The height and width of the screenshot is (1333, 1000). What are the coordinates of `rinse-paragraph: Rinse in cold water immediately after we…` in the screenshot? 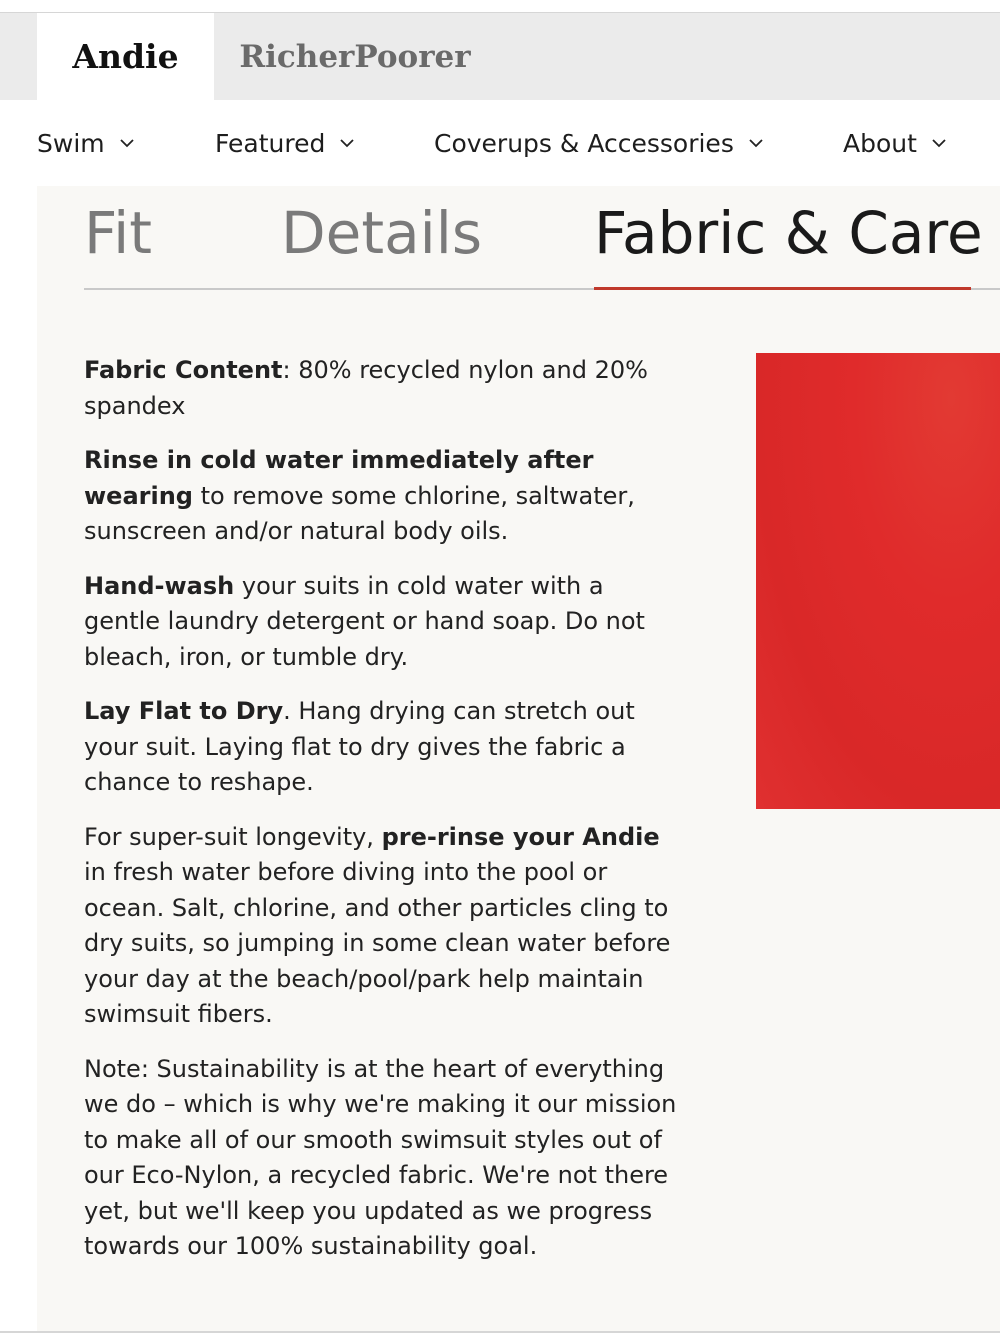 It's located at (384, 496).